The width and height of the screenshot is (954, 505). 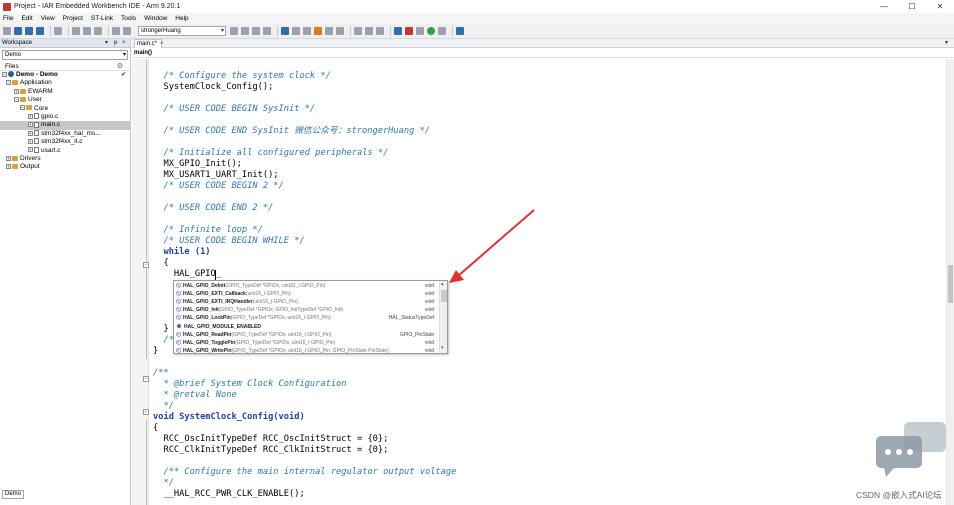 I want to click on chat-bubbles-icon, so click(x=911, y=449).